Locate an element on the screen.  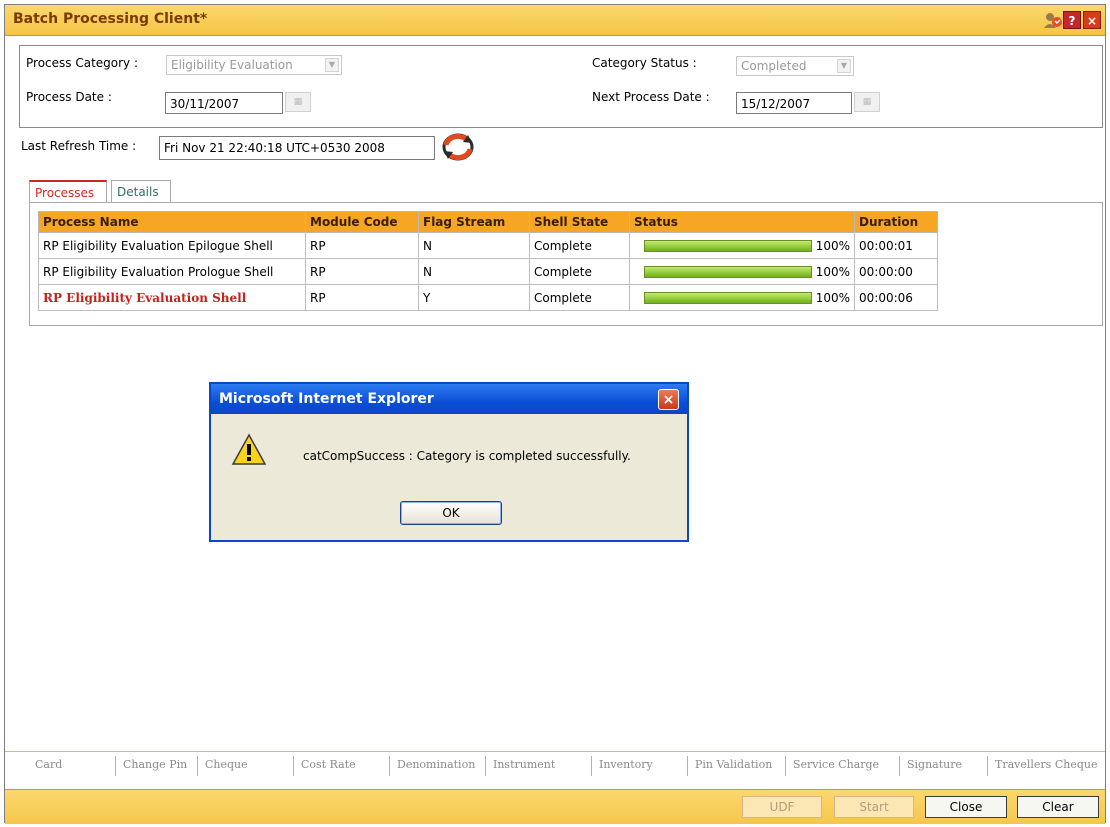
process-date-input: 30/11/2007 is located at coordinates (224, 103).